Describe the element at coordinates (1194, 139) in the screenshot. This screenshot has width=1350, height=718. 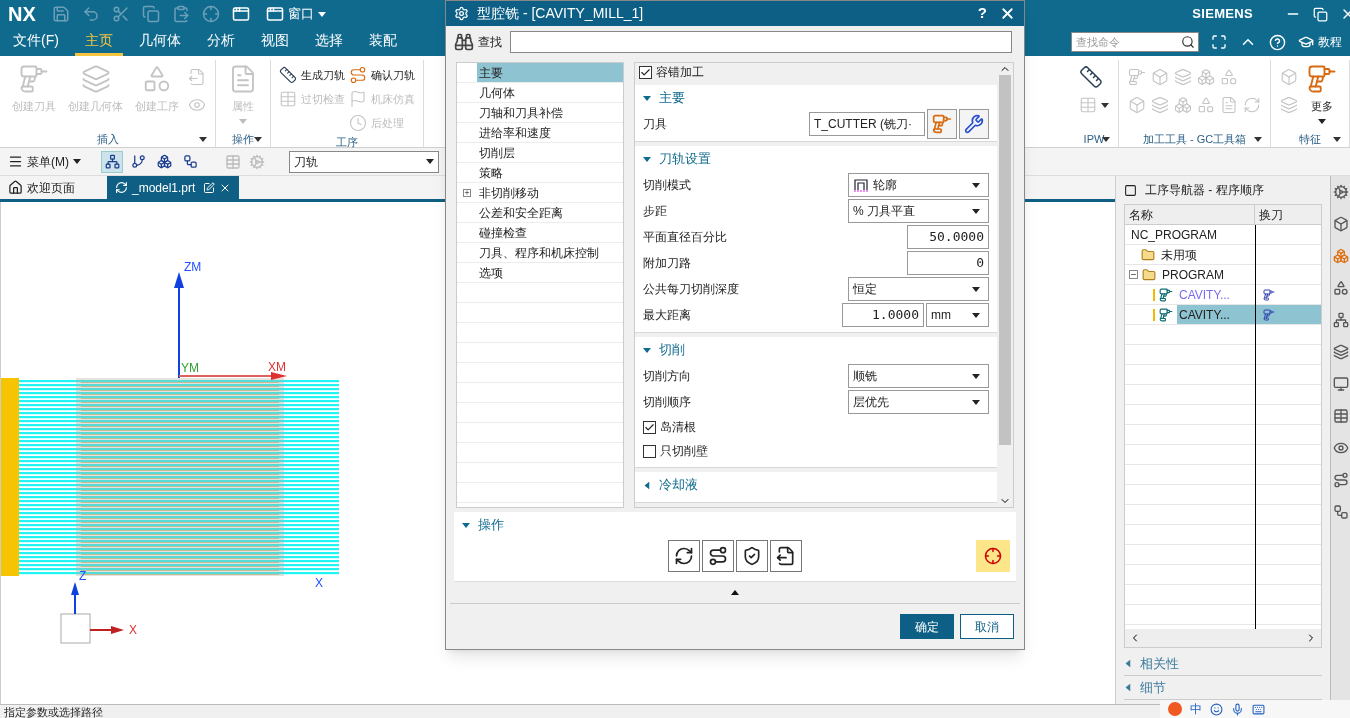
I see `group-label: 加工工具 - GC工具箱` at that location.